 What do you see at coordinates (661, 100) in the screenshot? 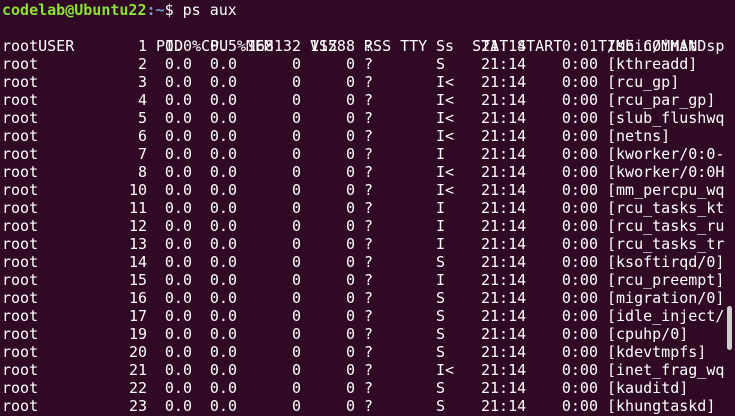
I see `cell-command: [rcu_par_gp]` at bounding box center [661, 100].